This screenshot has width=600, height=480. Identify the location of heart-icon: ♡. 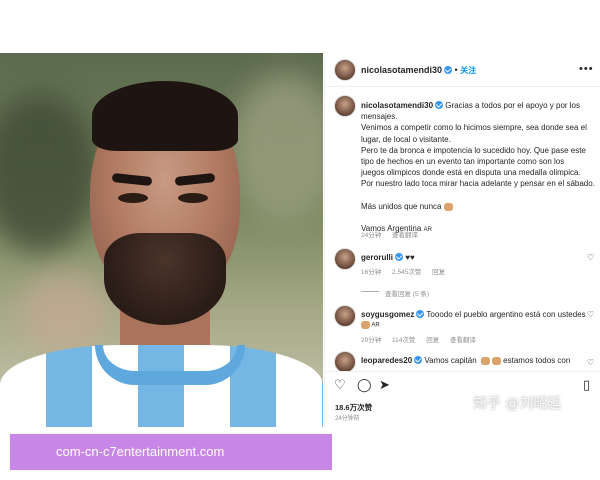
(340, 385).